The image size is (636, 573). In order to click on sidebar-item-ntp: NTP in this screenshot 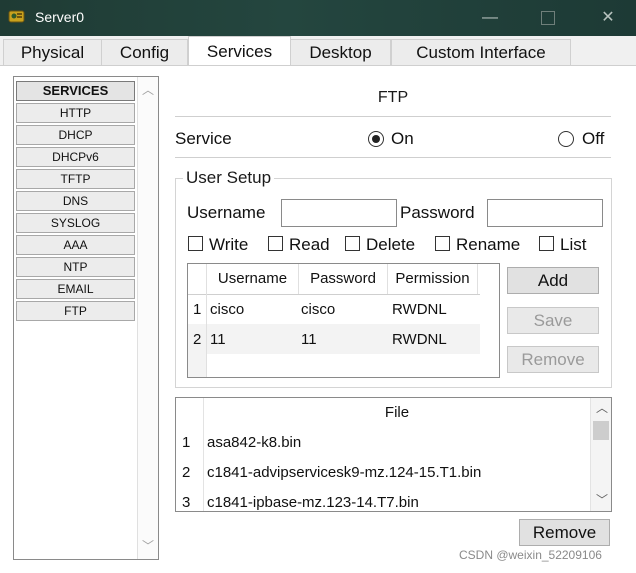, I will do `click(75, 267)`.